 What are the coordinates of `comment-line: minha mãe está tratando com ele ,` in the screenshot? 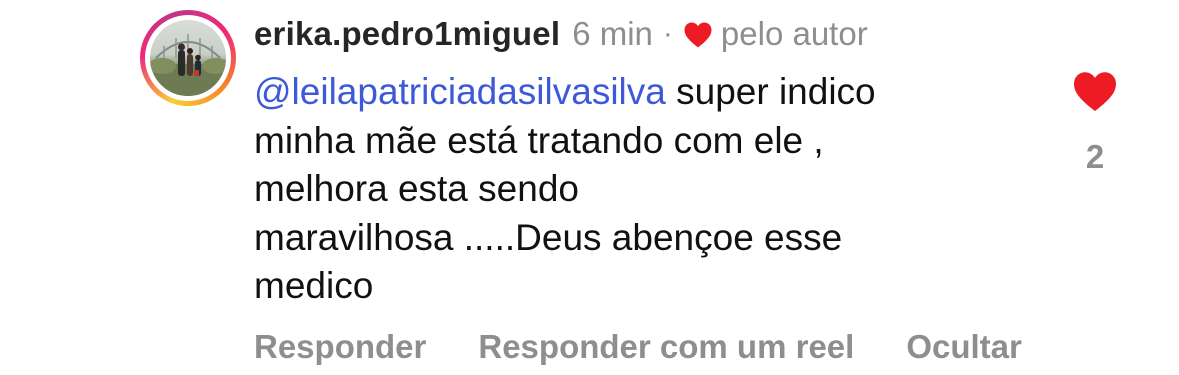 It's located at (539, 140).